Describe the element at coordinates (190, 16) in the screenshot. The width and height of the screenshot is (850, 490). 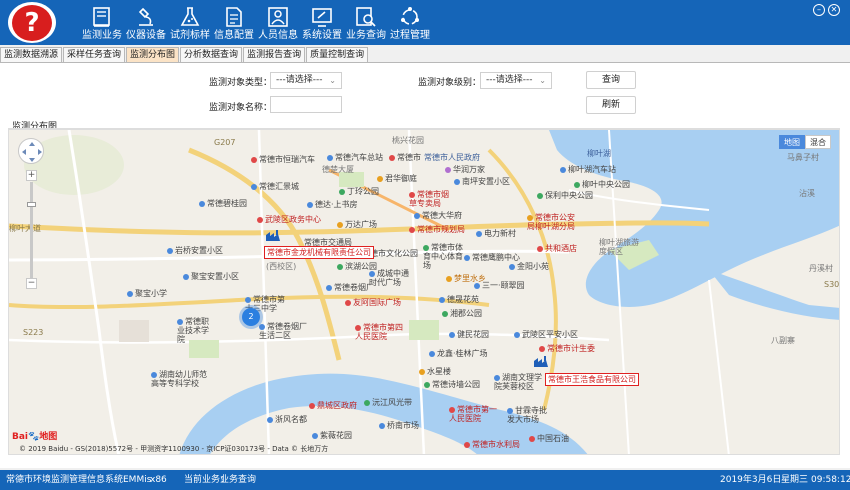
I see `flask-icon` at that location.